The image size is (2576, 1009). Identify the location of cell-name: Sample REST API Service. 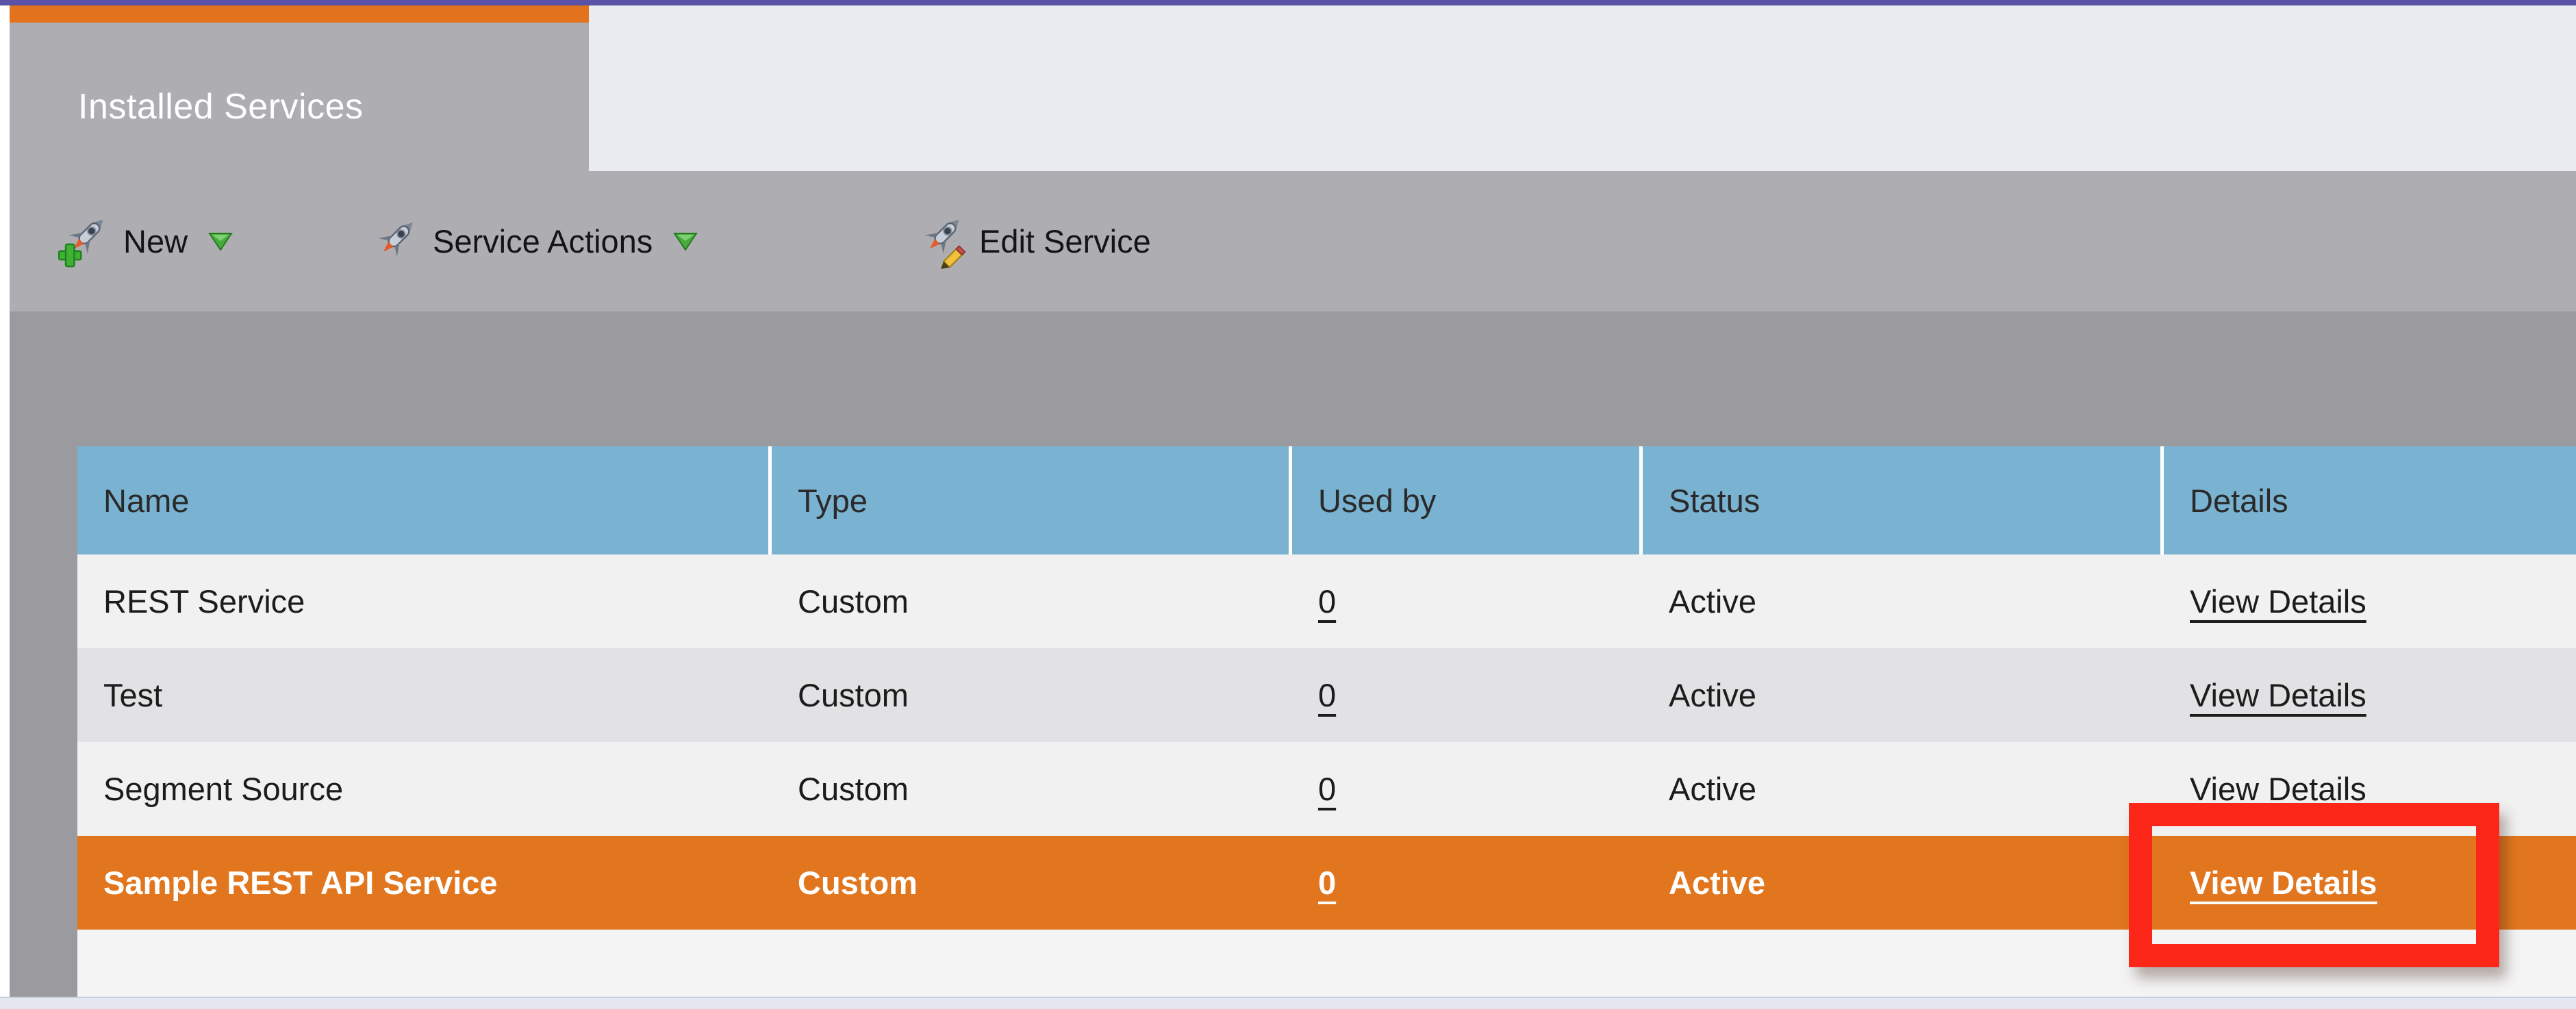
(300, 883).